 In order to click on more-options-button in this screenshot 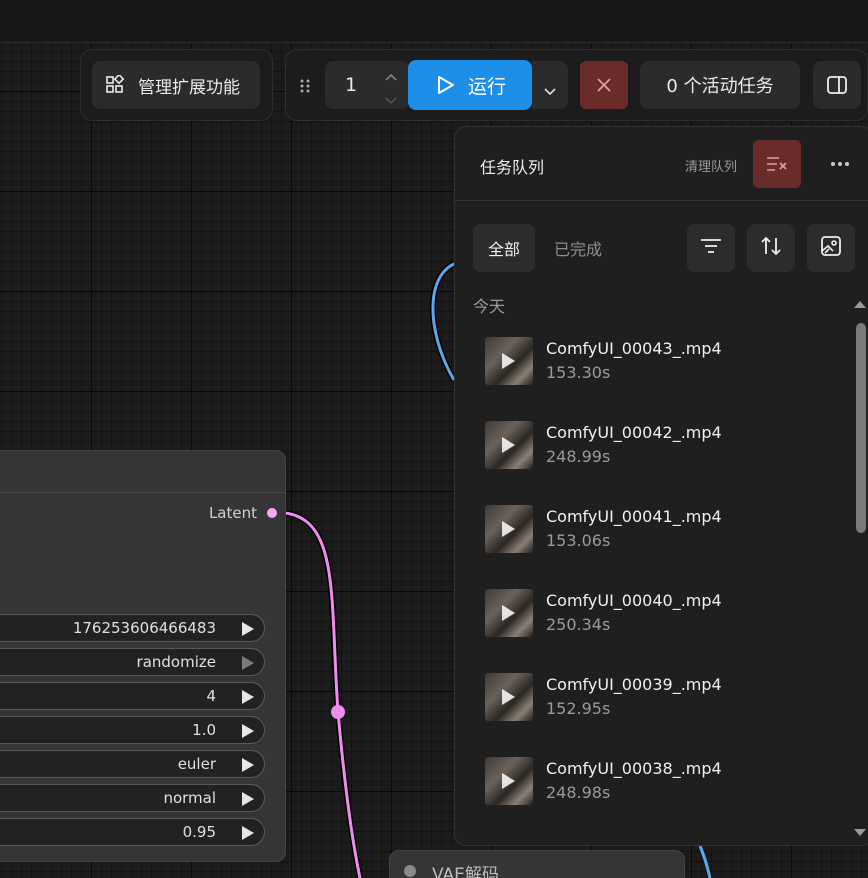, I will do `click(840, 164)`.